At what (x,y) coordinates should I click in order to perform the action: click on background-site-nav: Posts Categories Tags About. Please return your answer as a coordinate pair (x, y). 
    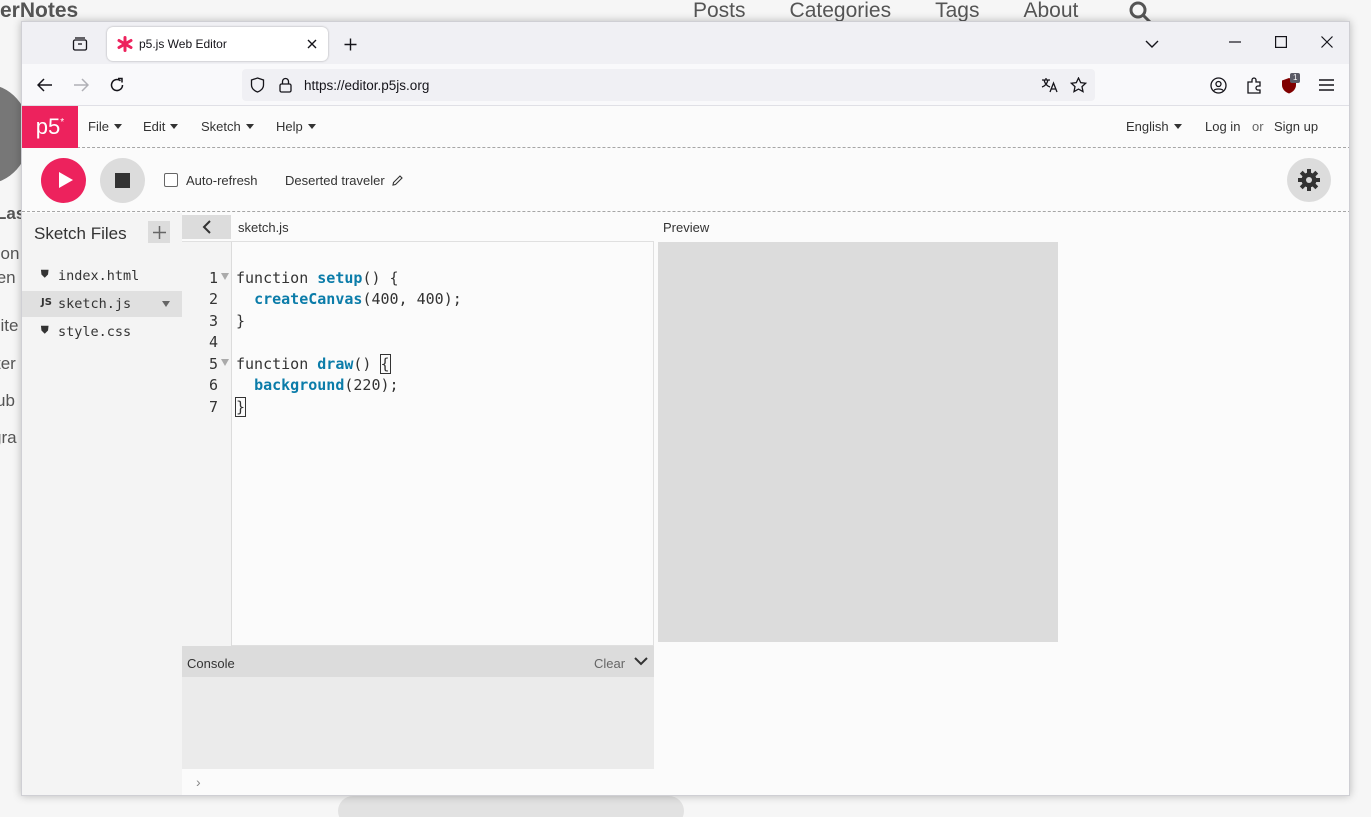
    Looking at the image, I should click on (885, 11).